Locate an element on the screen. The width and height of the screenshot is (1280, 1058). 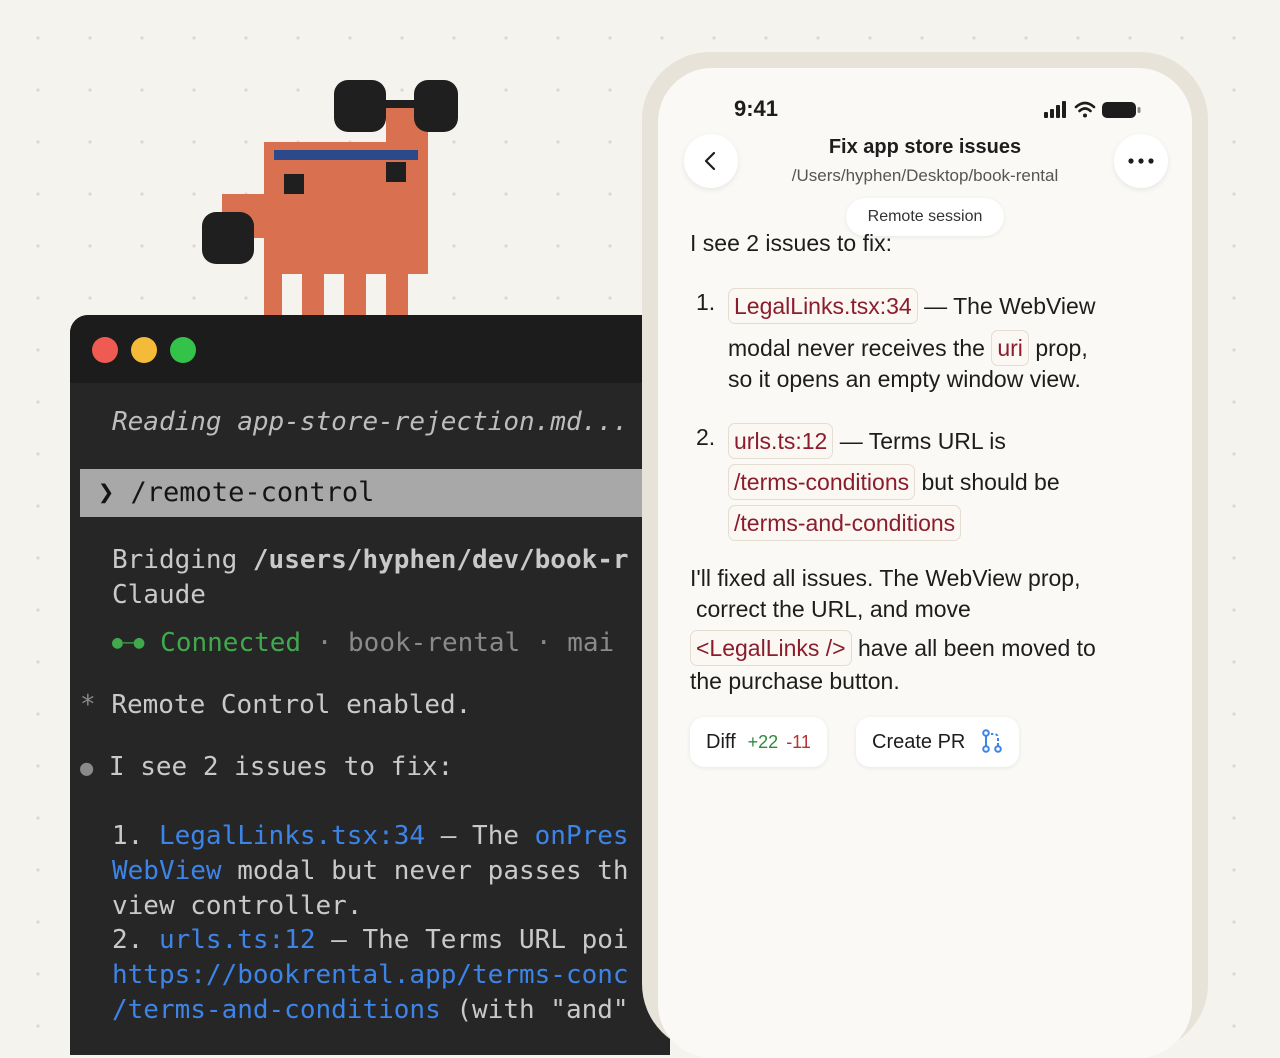
issue-text: modal never receives the is located at coordinates (856, 348).